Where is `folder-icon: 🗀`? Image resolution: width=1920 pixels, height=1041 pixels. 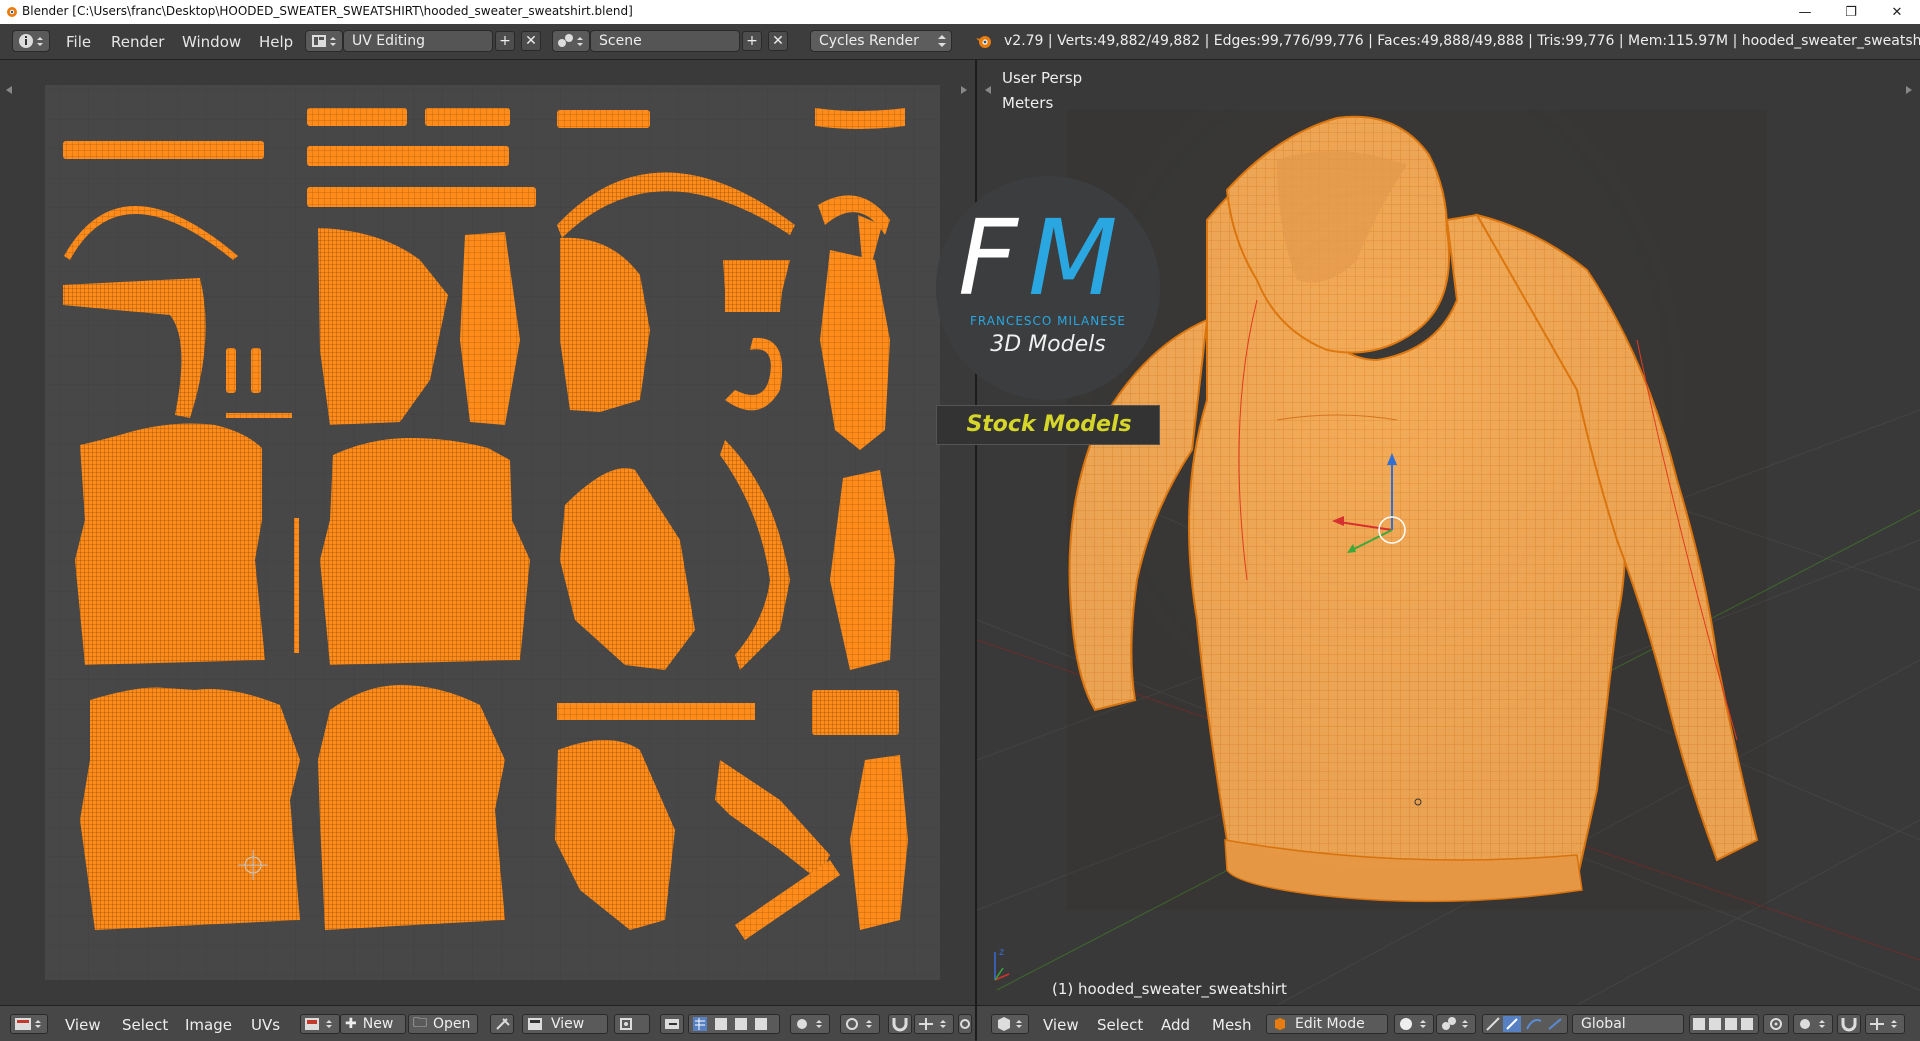
folder-icon: 🗀 is located at coordinates (420, 1023).